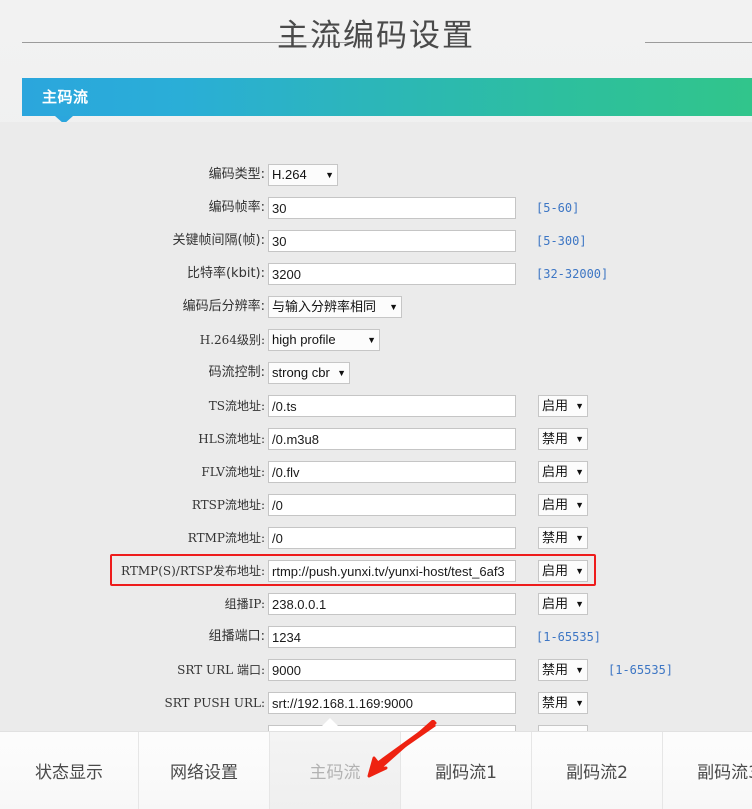 The image size is (752, 809). What do you see at coordinates (65, 97) in the screenshot?
I see `stream-header-label: 主码流` at bounding box center [65, 97].